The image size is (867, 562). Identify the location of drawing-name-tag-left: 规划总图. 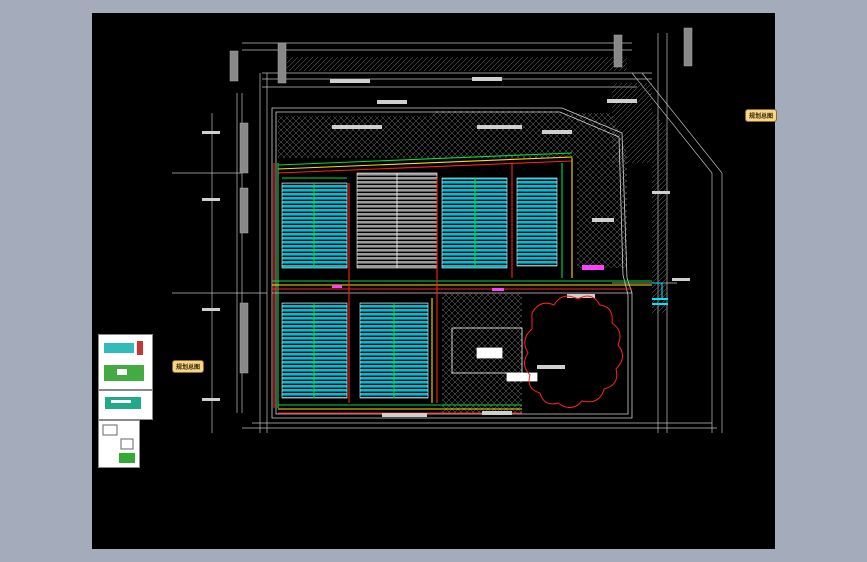
(188, 366).